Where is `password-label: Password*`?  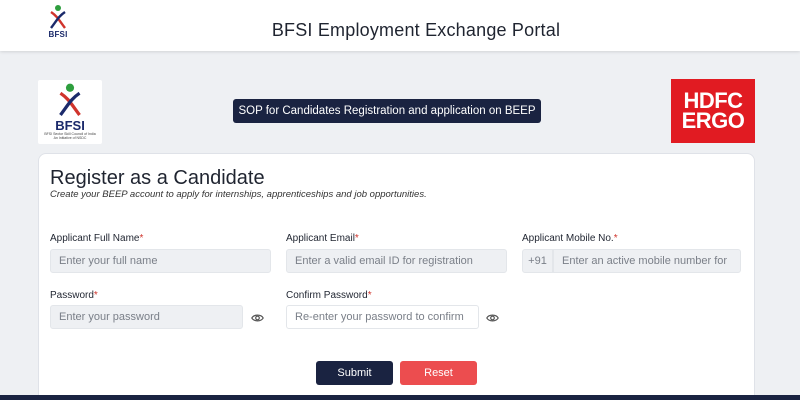 password-label: Password* is located at coordinates (74, 295).